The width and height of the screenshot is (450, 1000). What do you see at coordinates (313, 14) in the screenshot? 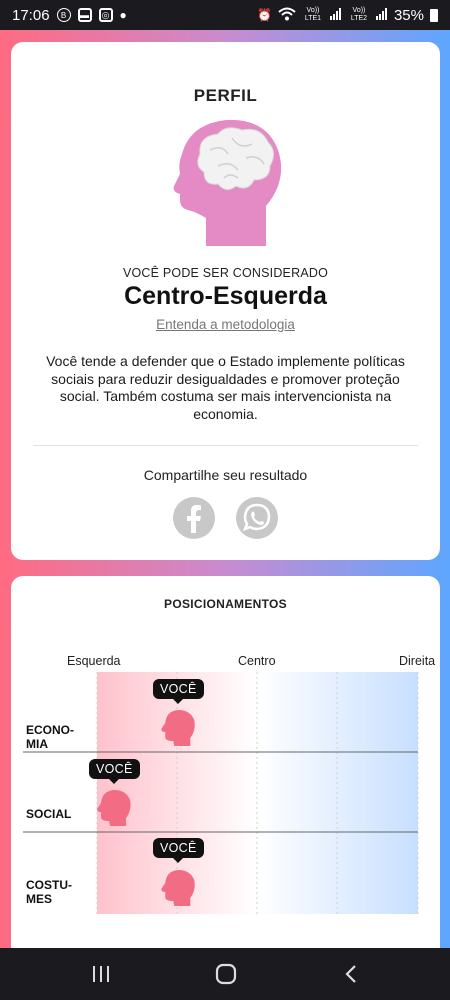
I see `sim1-label: Vo)) LTE1` at bounding box center [313, 14].